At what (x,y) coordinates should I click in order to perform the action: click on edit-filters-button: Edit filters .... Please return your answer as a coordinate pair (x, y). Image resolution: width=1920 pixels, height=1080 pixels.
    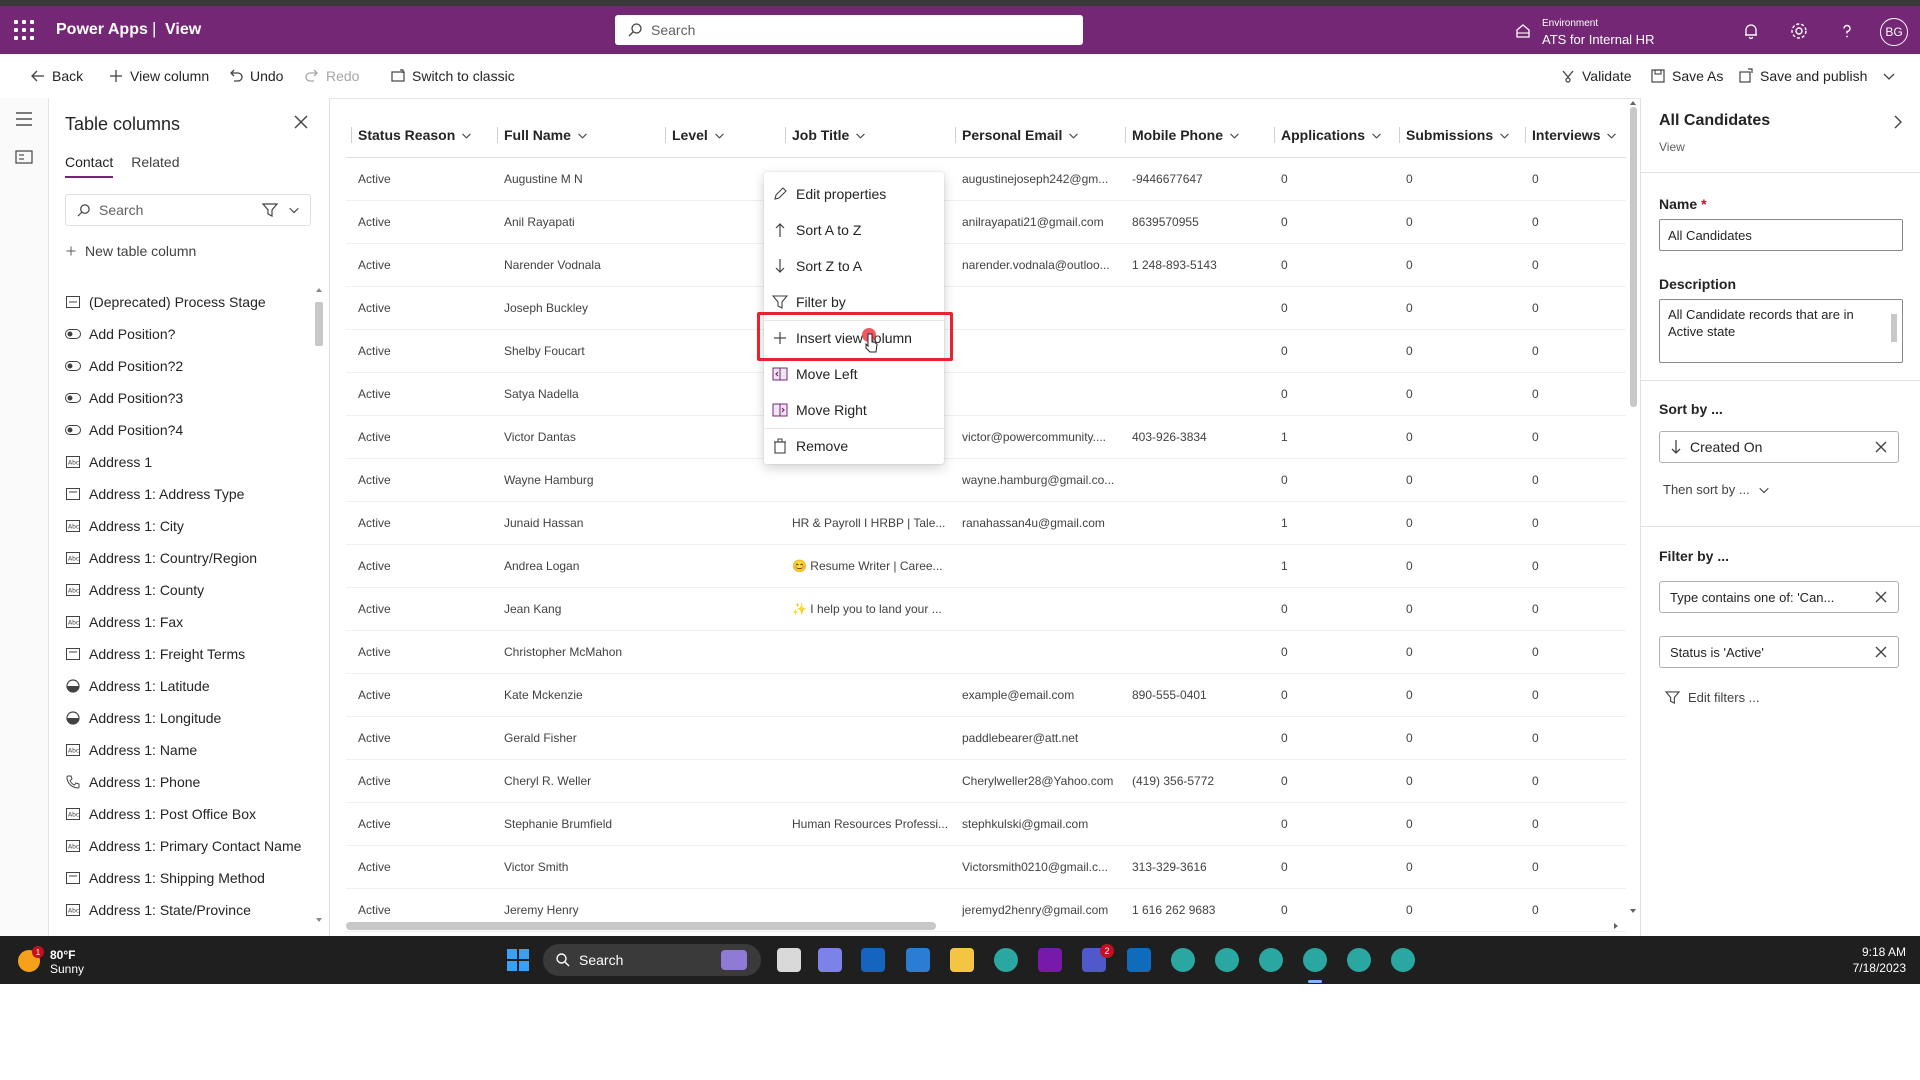
    Looking at the image, I should click on (1712, 697).